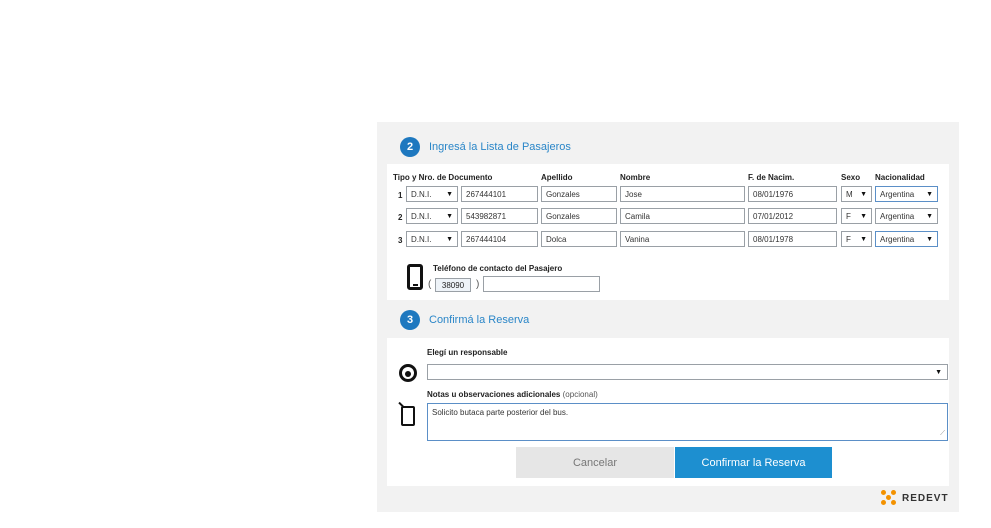 This screenshot has width=991, height=528. I want to click on phone-icon, so click(415, 277).